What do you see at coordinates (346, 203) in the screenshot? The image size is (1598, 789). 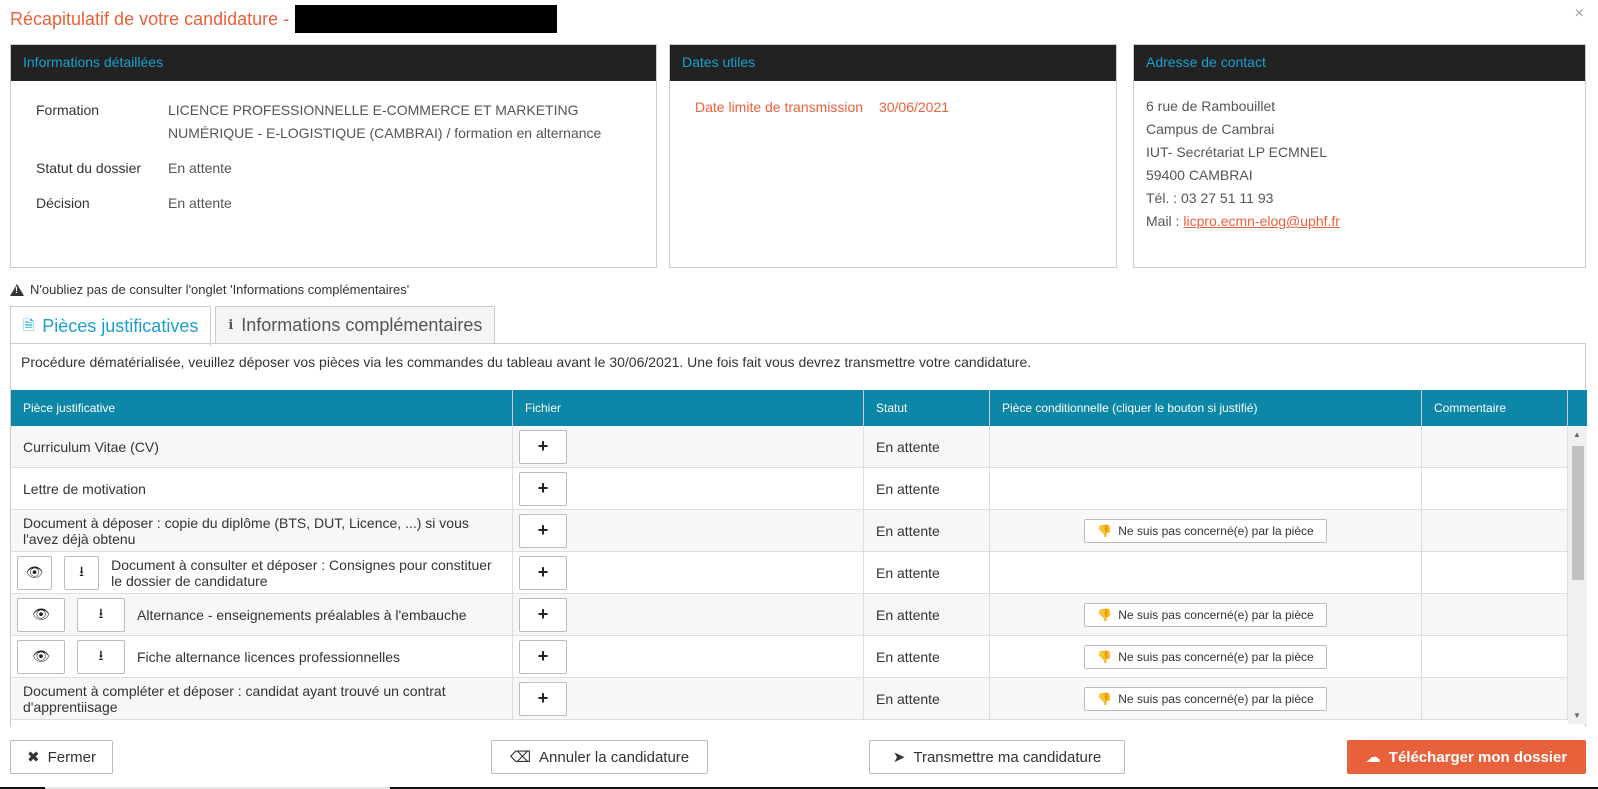 I see `info-row-decision: Décision En attente` at bounding box center [346, 203].